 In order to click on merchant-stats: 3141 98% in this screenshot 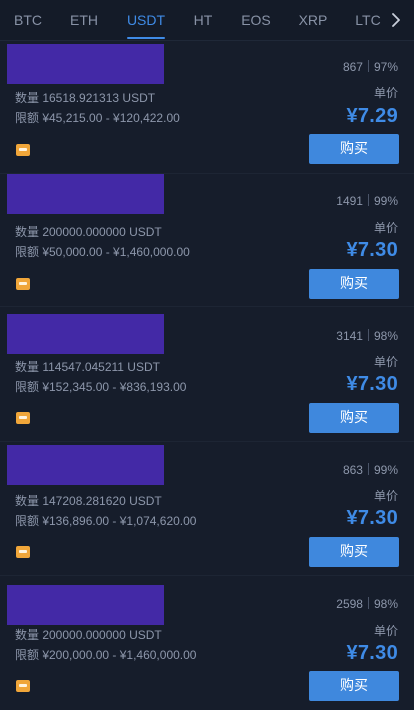, I will do `click(367, 336)`.